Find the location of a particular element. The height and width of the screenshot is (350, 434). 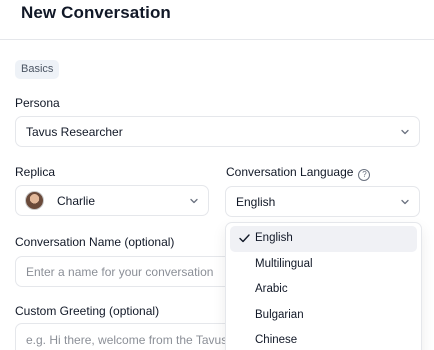

language-option-multilingual: Multilingual is located at coordinates (323, 265).